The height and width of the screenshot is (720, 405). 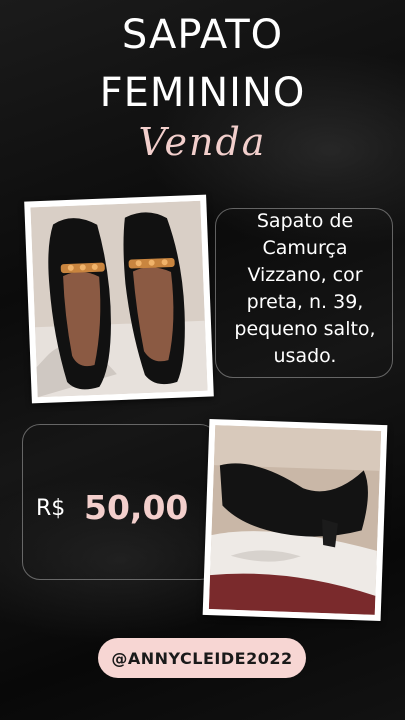 What do you see at coordinates (202, 35) in the screenshot?
I see `title-line-1: SAPATO` at bounding box center [202, 35].